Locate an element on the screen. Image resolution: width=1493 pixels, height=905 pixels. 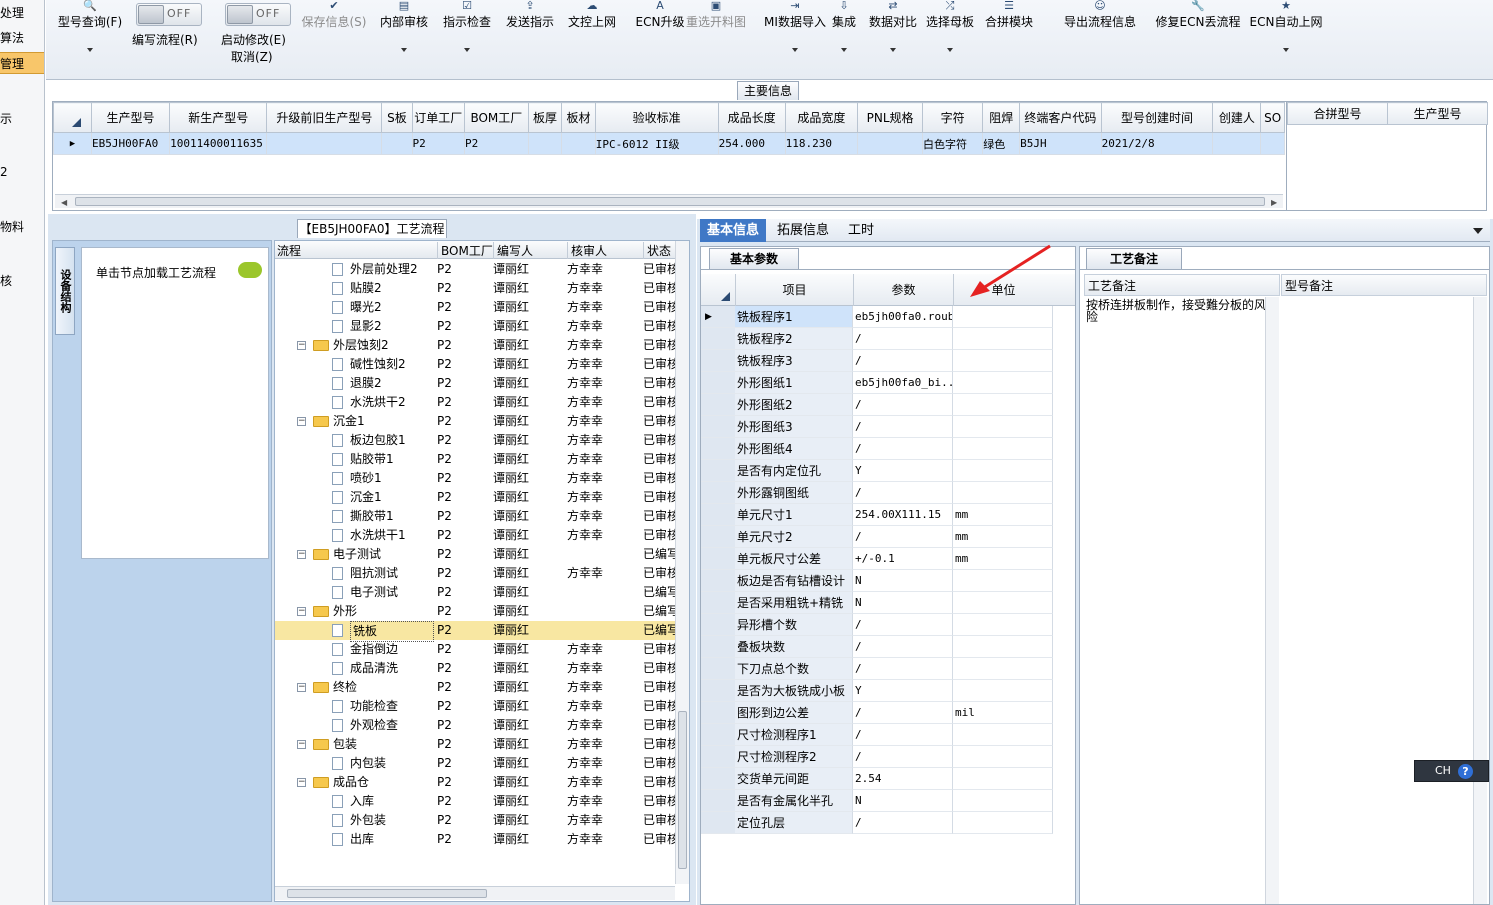
params-row: 外形图纸4/ is located at coordinates (888, 449).